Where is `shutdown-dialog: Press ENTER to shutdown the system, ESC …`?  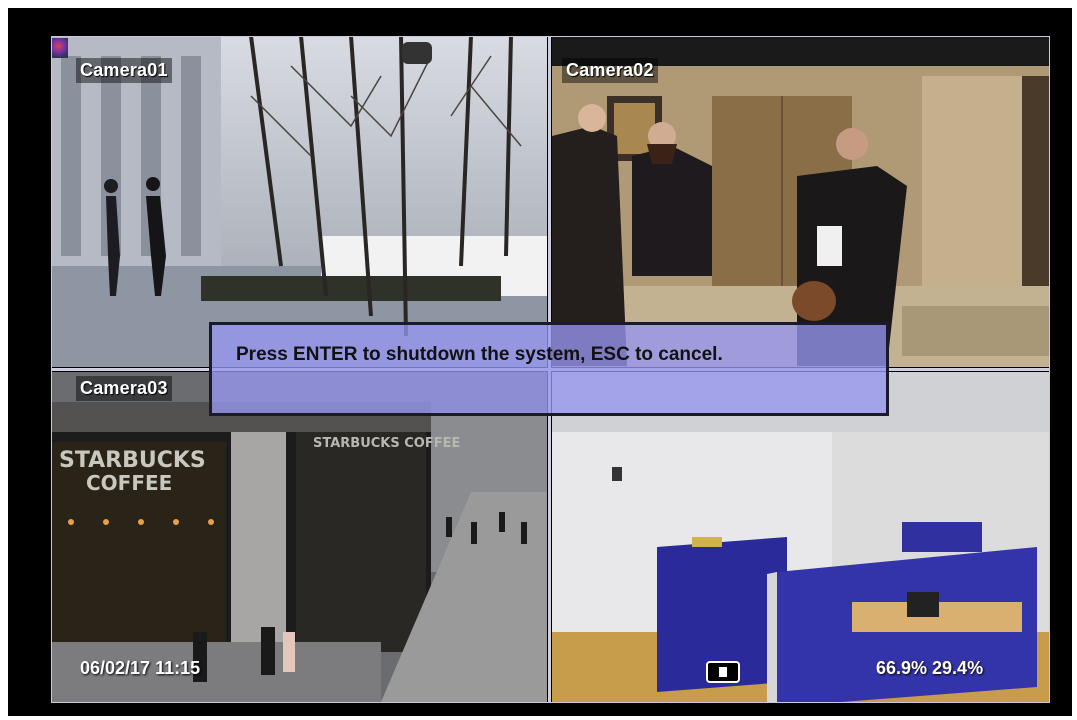
shutdown-dialog: Press ENTER to shutdown the system, ESC … is located at coordinates (549, 369).